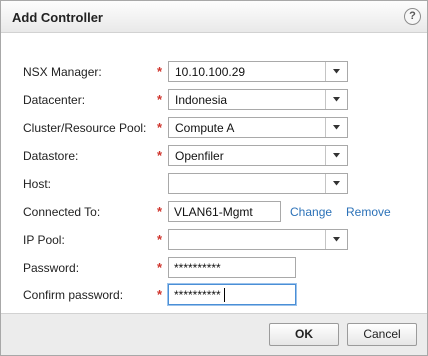  I want to click on connected-to-label: Connected To:, so click(62, 212).